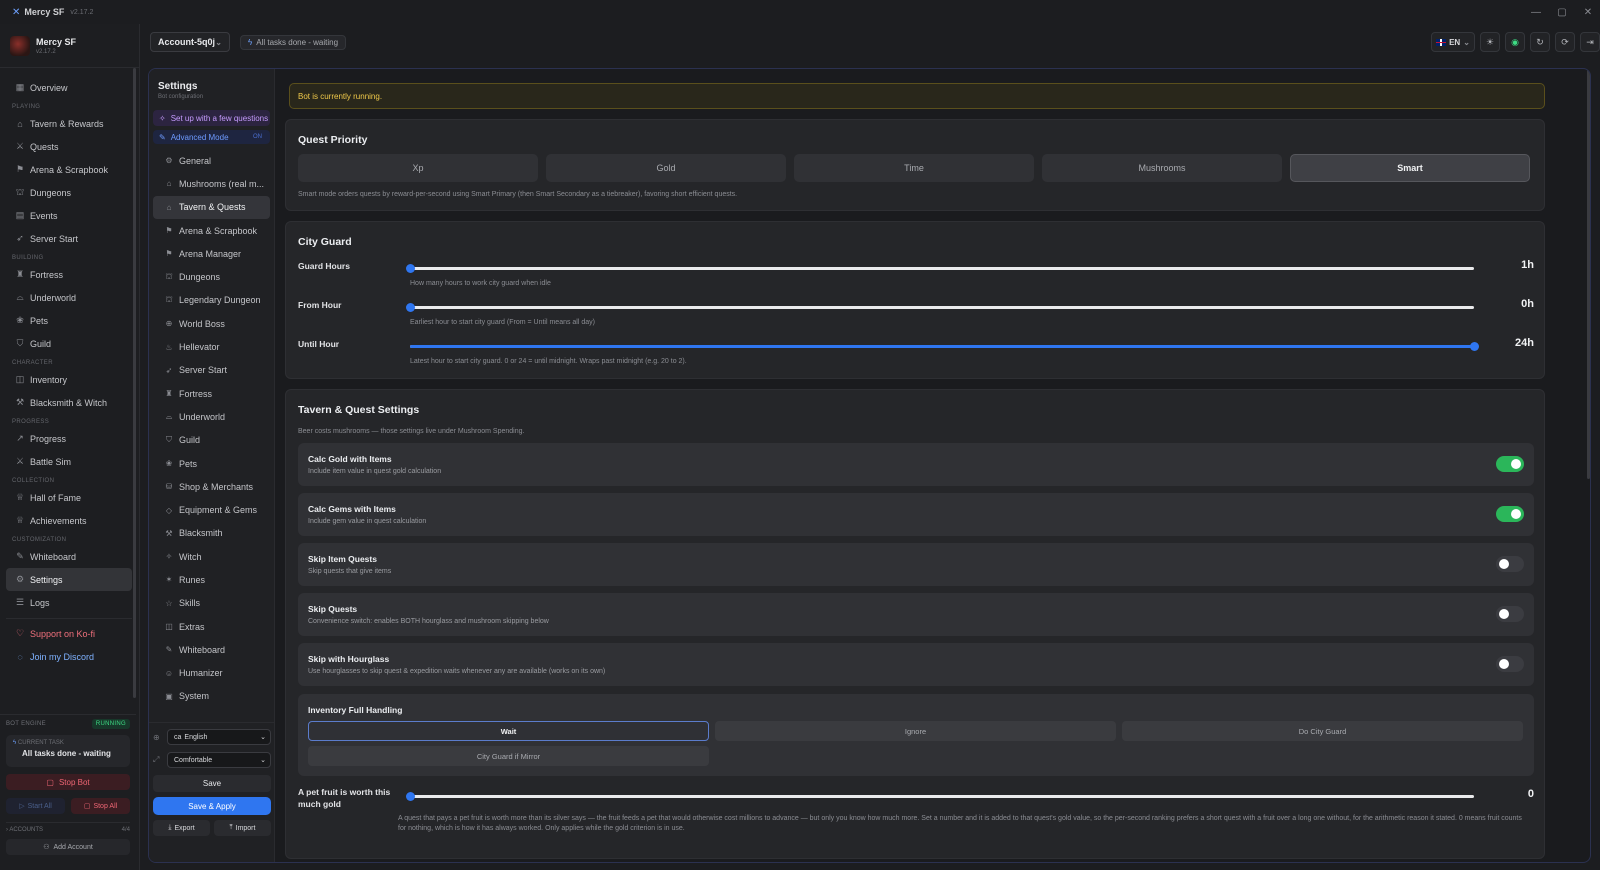  I want to click on sidebar-item-pets: ❀ Pets, so click(69, 320).